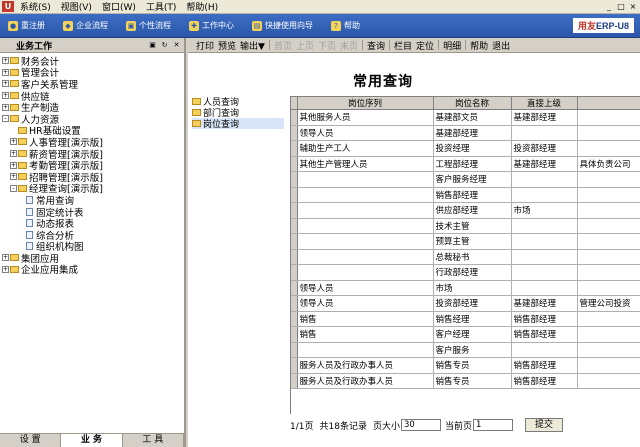  What do you see at coordinates (608, 103) in the screenshot?
I see `column-header-description` at bounding box center [608, 103].